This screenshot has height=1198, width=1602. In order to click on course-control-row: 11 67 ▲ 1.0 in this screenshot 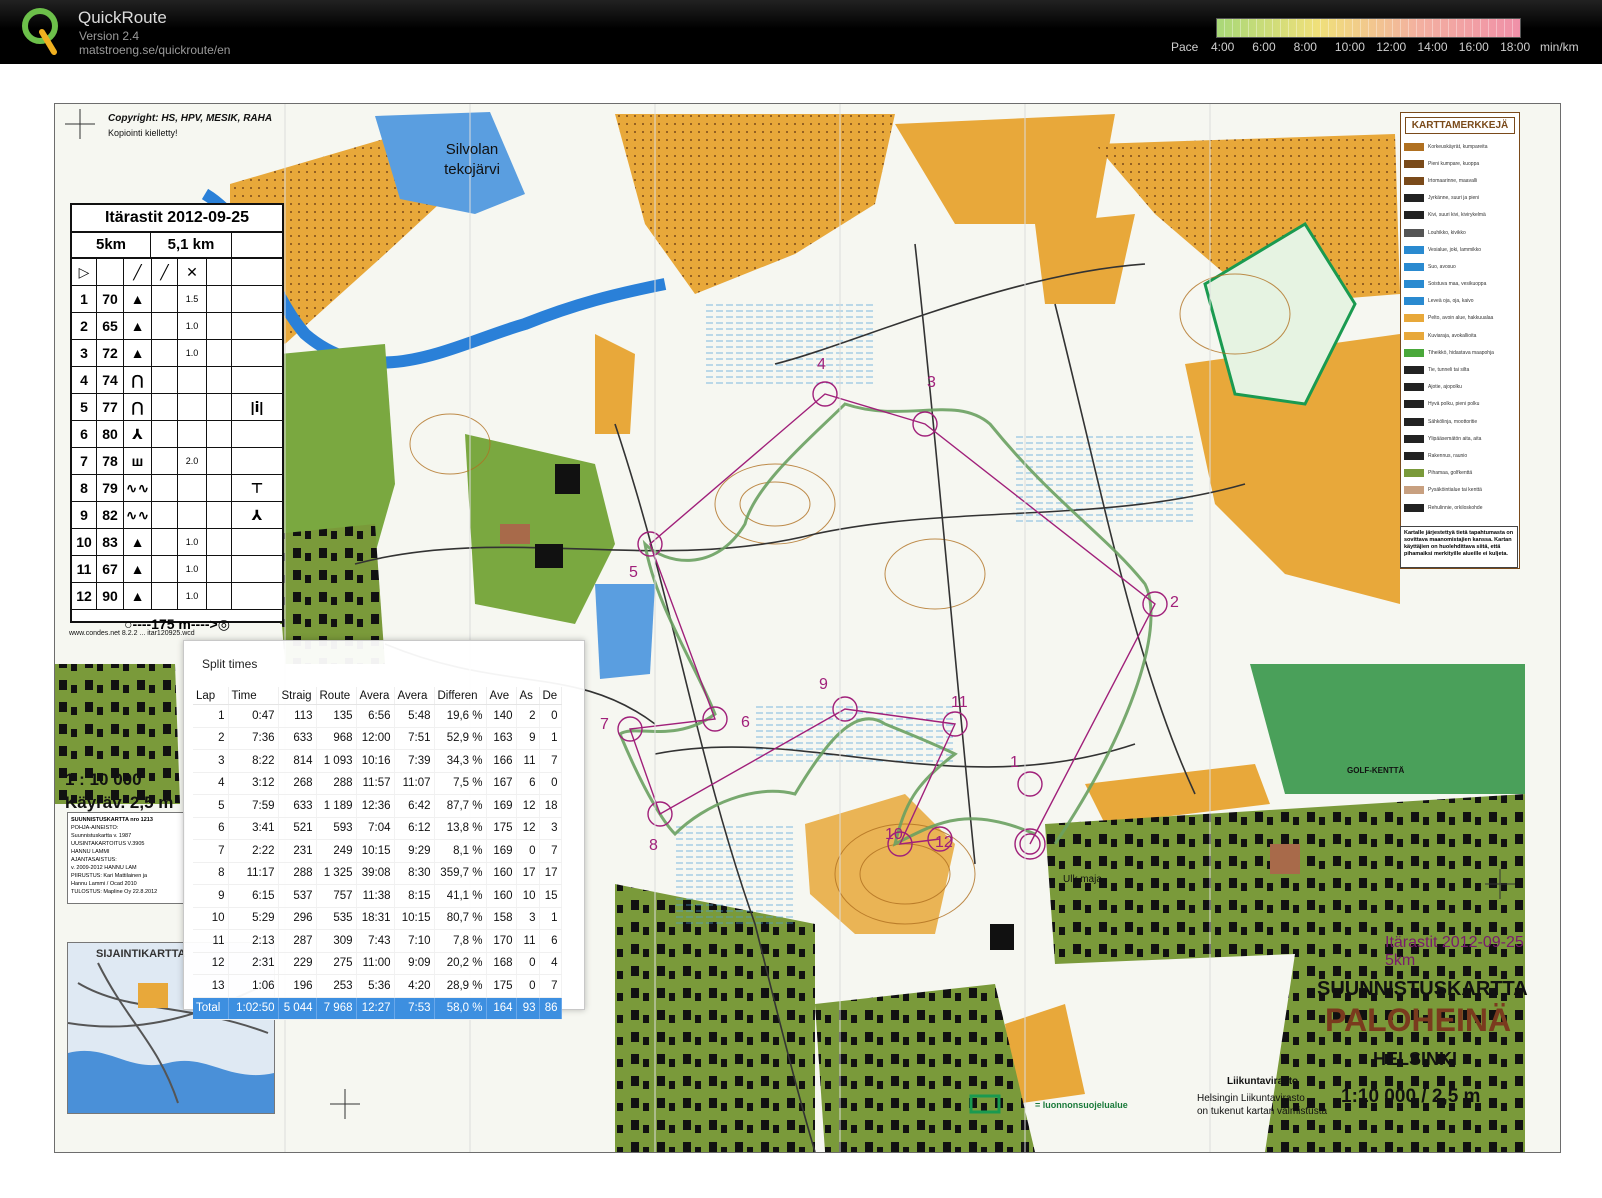, I will do `click(177, 569)`.